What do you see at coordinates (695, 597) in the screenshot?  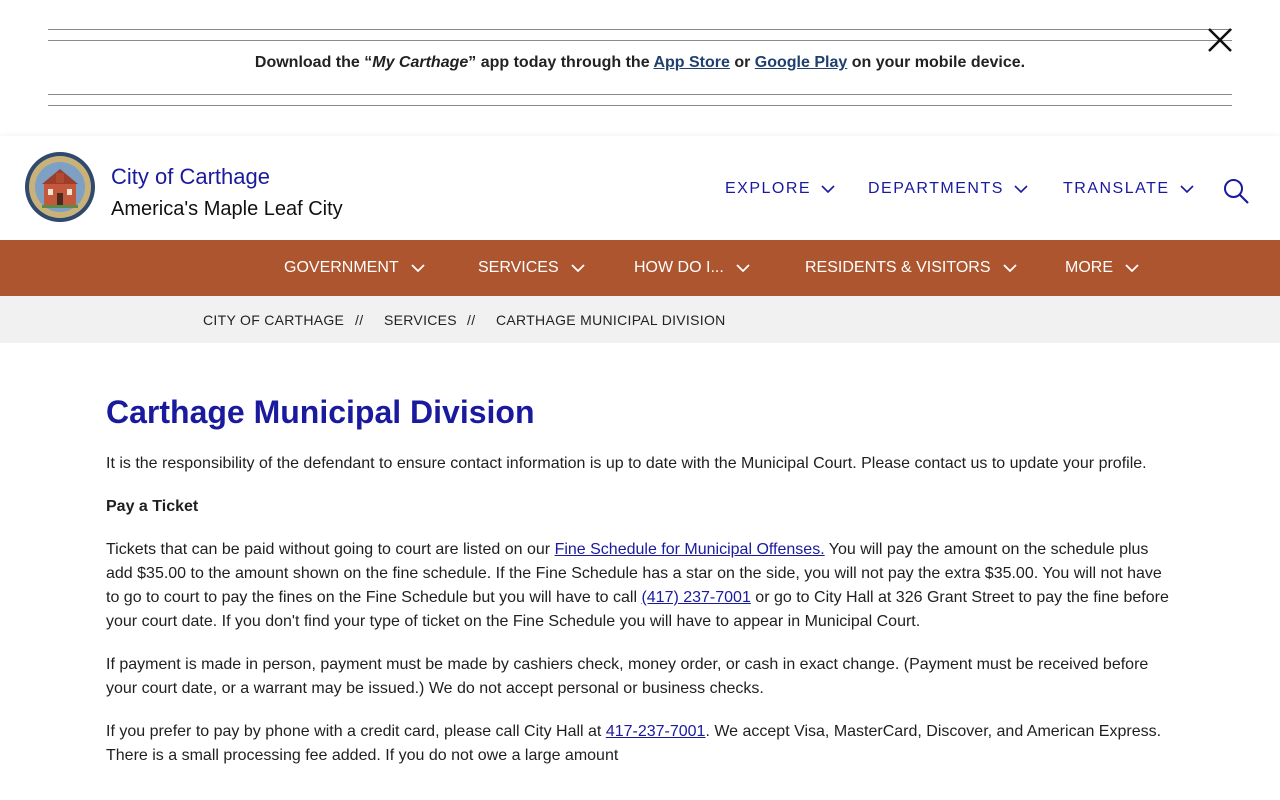 I see `phone-link: (417) 237-7001` at bounding box center [695, 597].